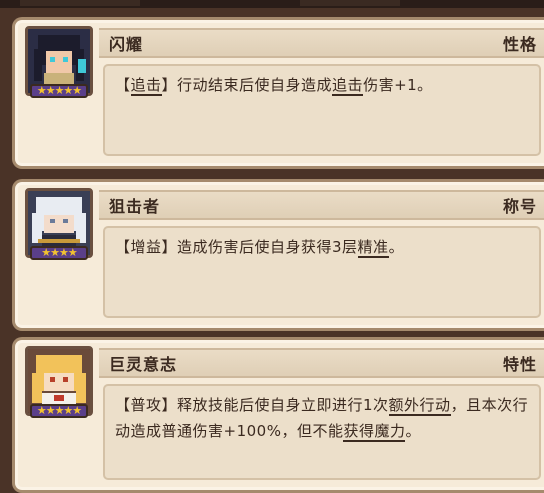 This screenshot has height=493, width=544. I want to click on keyword-link: 精准, so click(373, 248).